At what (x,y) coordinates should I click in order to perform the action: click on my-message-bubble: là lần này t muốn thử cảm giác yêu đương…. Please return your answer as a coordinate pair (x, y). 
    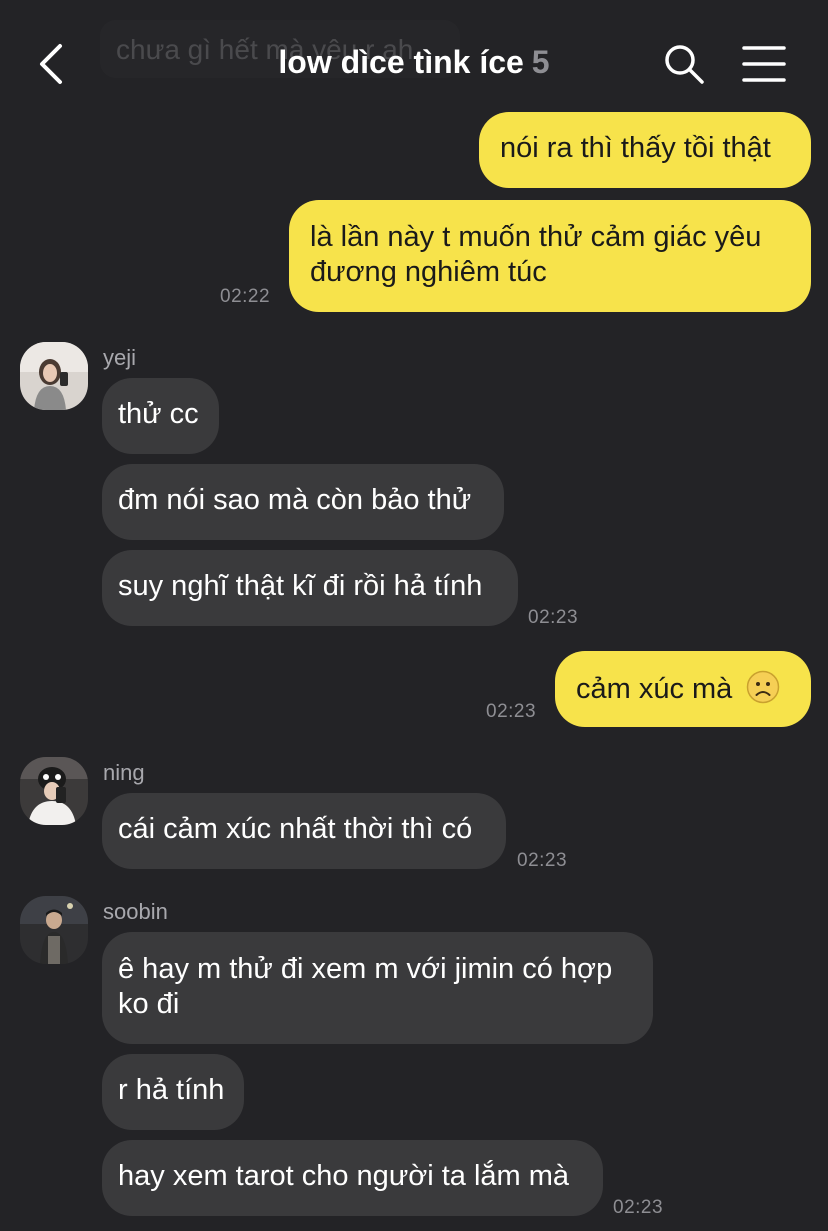
    Looking at the image, I should click on (550, 256).